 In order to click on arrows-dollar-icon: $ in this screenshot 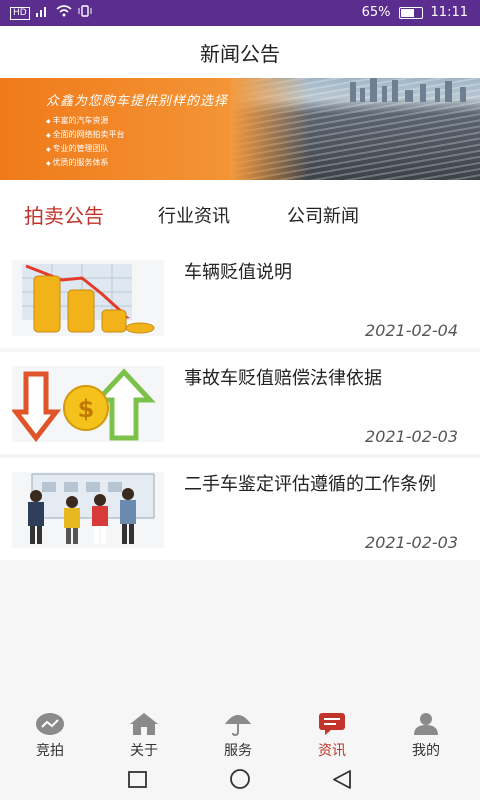, I will do `click(88, 404)`.